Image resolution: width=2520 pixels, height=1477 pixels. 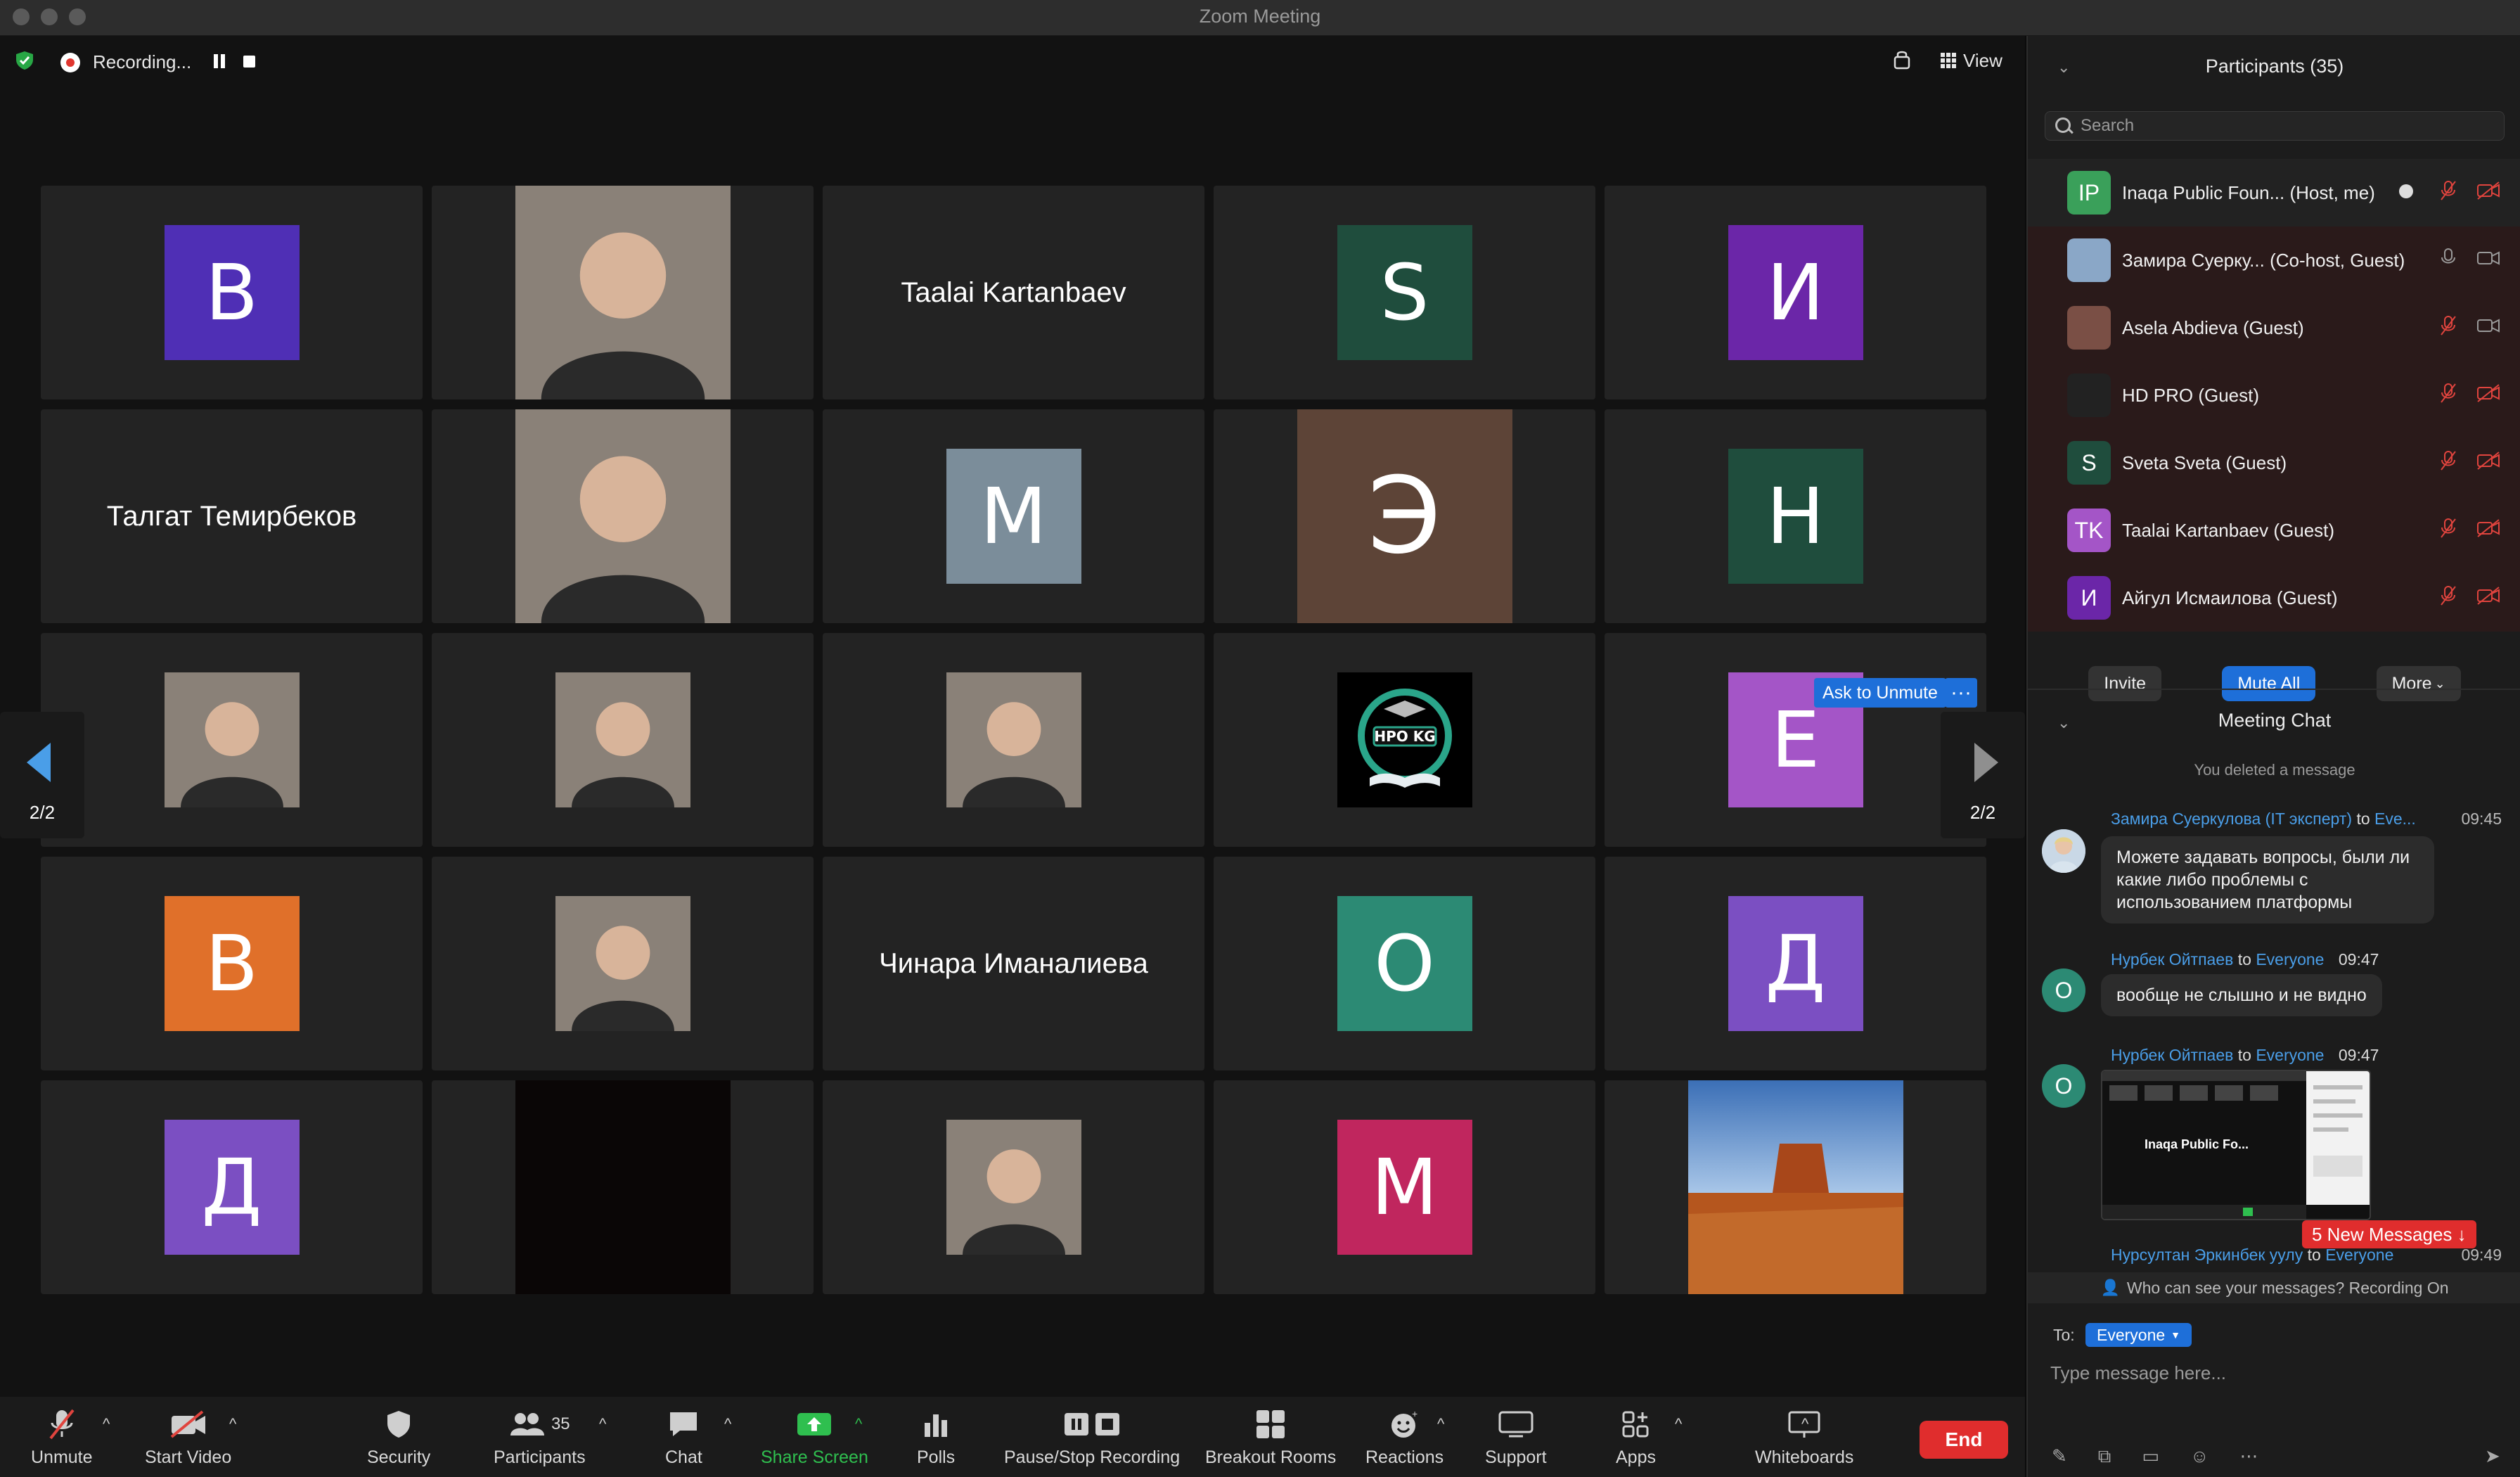 What do you see at coordinates (1961, 693) in the screenshot?
I see `tile-more-options-button: ···` at bounding box center [1961, 693].